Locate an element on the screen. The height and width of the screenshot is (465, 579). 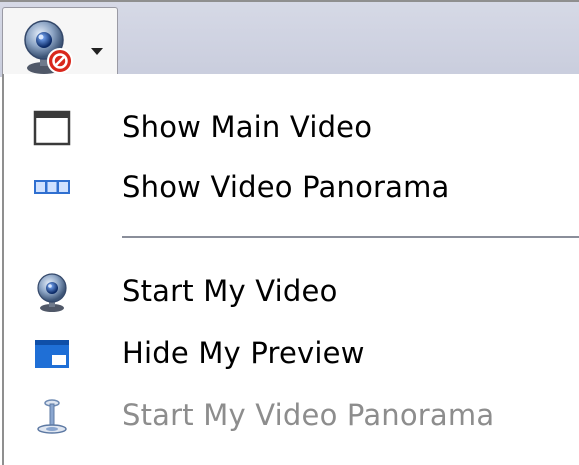
menu-item-label: Show Main Video is located at coordinates (247, 127).